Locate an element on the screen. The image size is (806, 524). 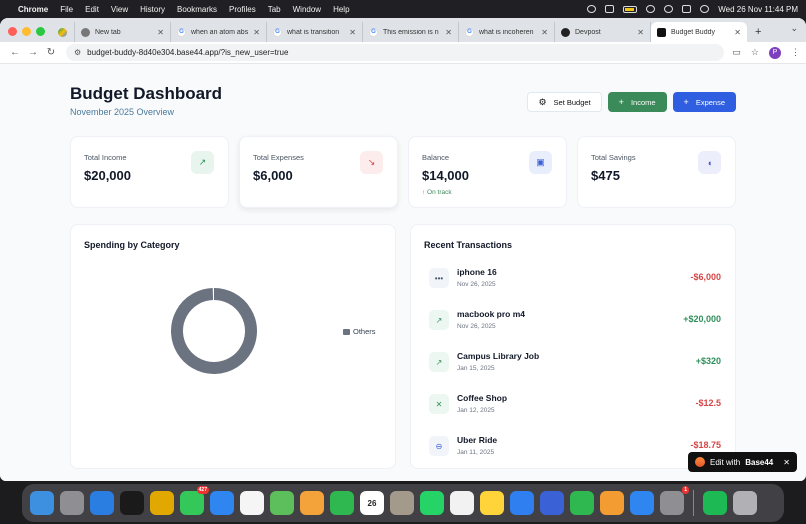
site-info-icon: ⚙ is located at coordinates (77, 52).